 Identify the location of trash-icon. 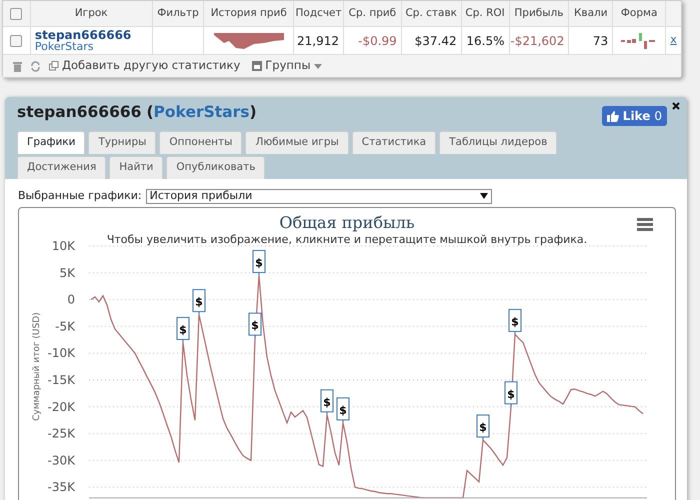
(17, 66).